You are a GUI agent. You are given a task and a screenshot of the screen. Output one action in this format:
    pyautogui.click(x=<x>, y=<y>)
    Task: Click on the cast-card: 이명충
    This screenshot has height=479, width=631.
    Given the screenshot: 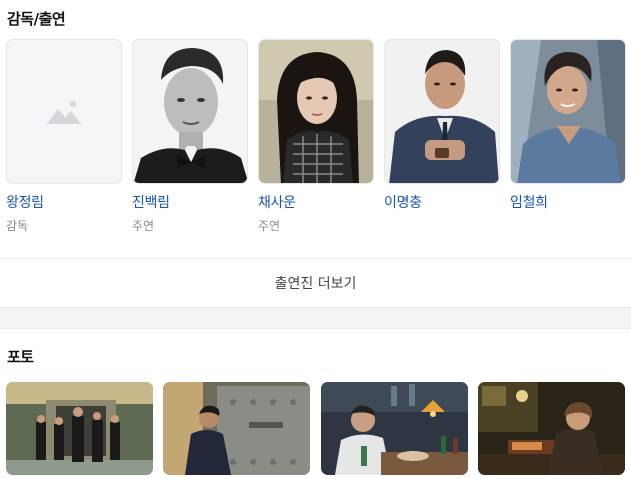 What is the action you would take?
    pyautogui.click(x=442, y=125)
    